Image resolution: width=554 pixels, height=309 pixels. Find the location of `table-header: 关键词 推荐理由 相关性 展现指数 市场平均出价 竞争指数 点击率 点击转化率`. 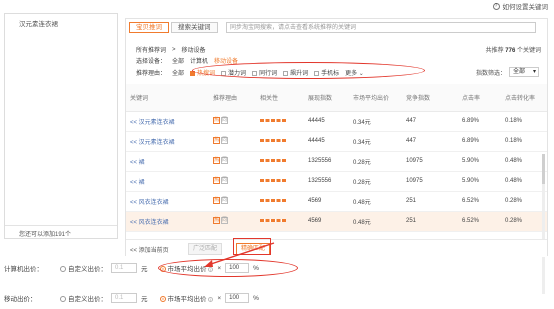

table-header: 关键词 推荐理由 相关性 展现指数 市场平均出价 竞争指数 点击率 点击转化率 is located at coordinates (336, 98).